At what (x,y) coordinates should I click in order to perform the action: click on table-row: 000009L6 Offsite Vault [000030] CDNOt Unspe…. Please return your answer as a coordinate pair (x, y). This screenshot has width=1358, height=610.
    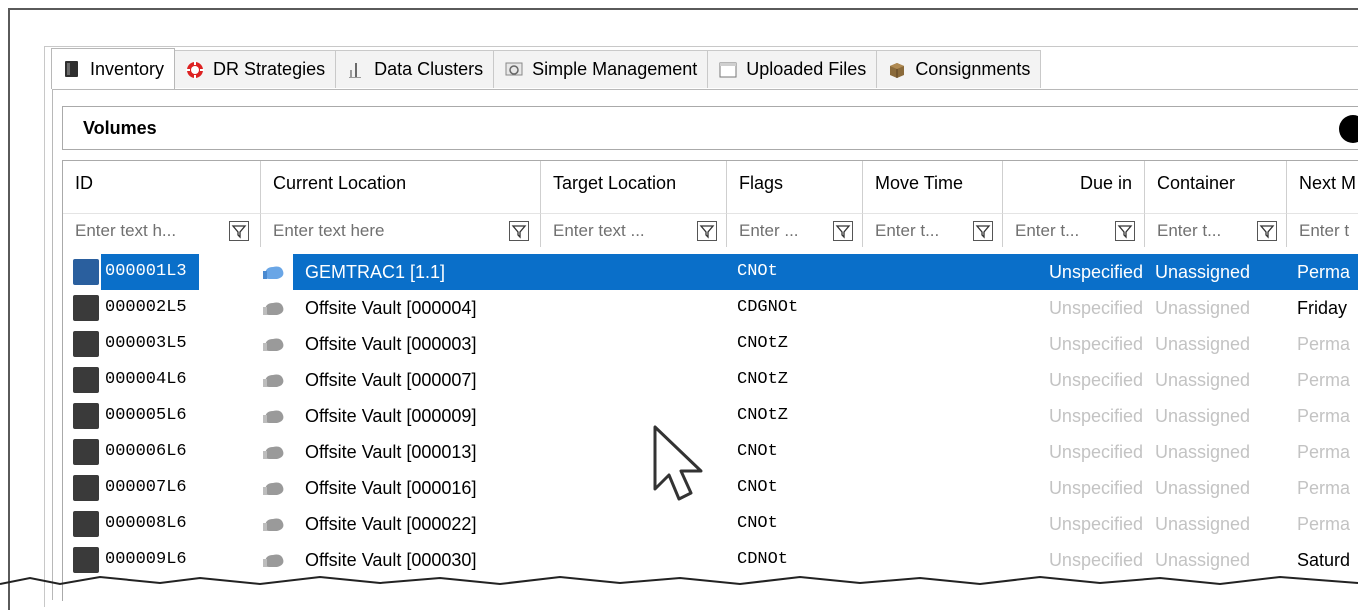
    Looking at the image, I should click on (710, 560).